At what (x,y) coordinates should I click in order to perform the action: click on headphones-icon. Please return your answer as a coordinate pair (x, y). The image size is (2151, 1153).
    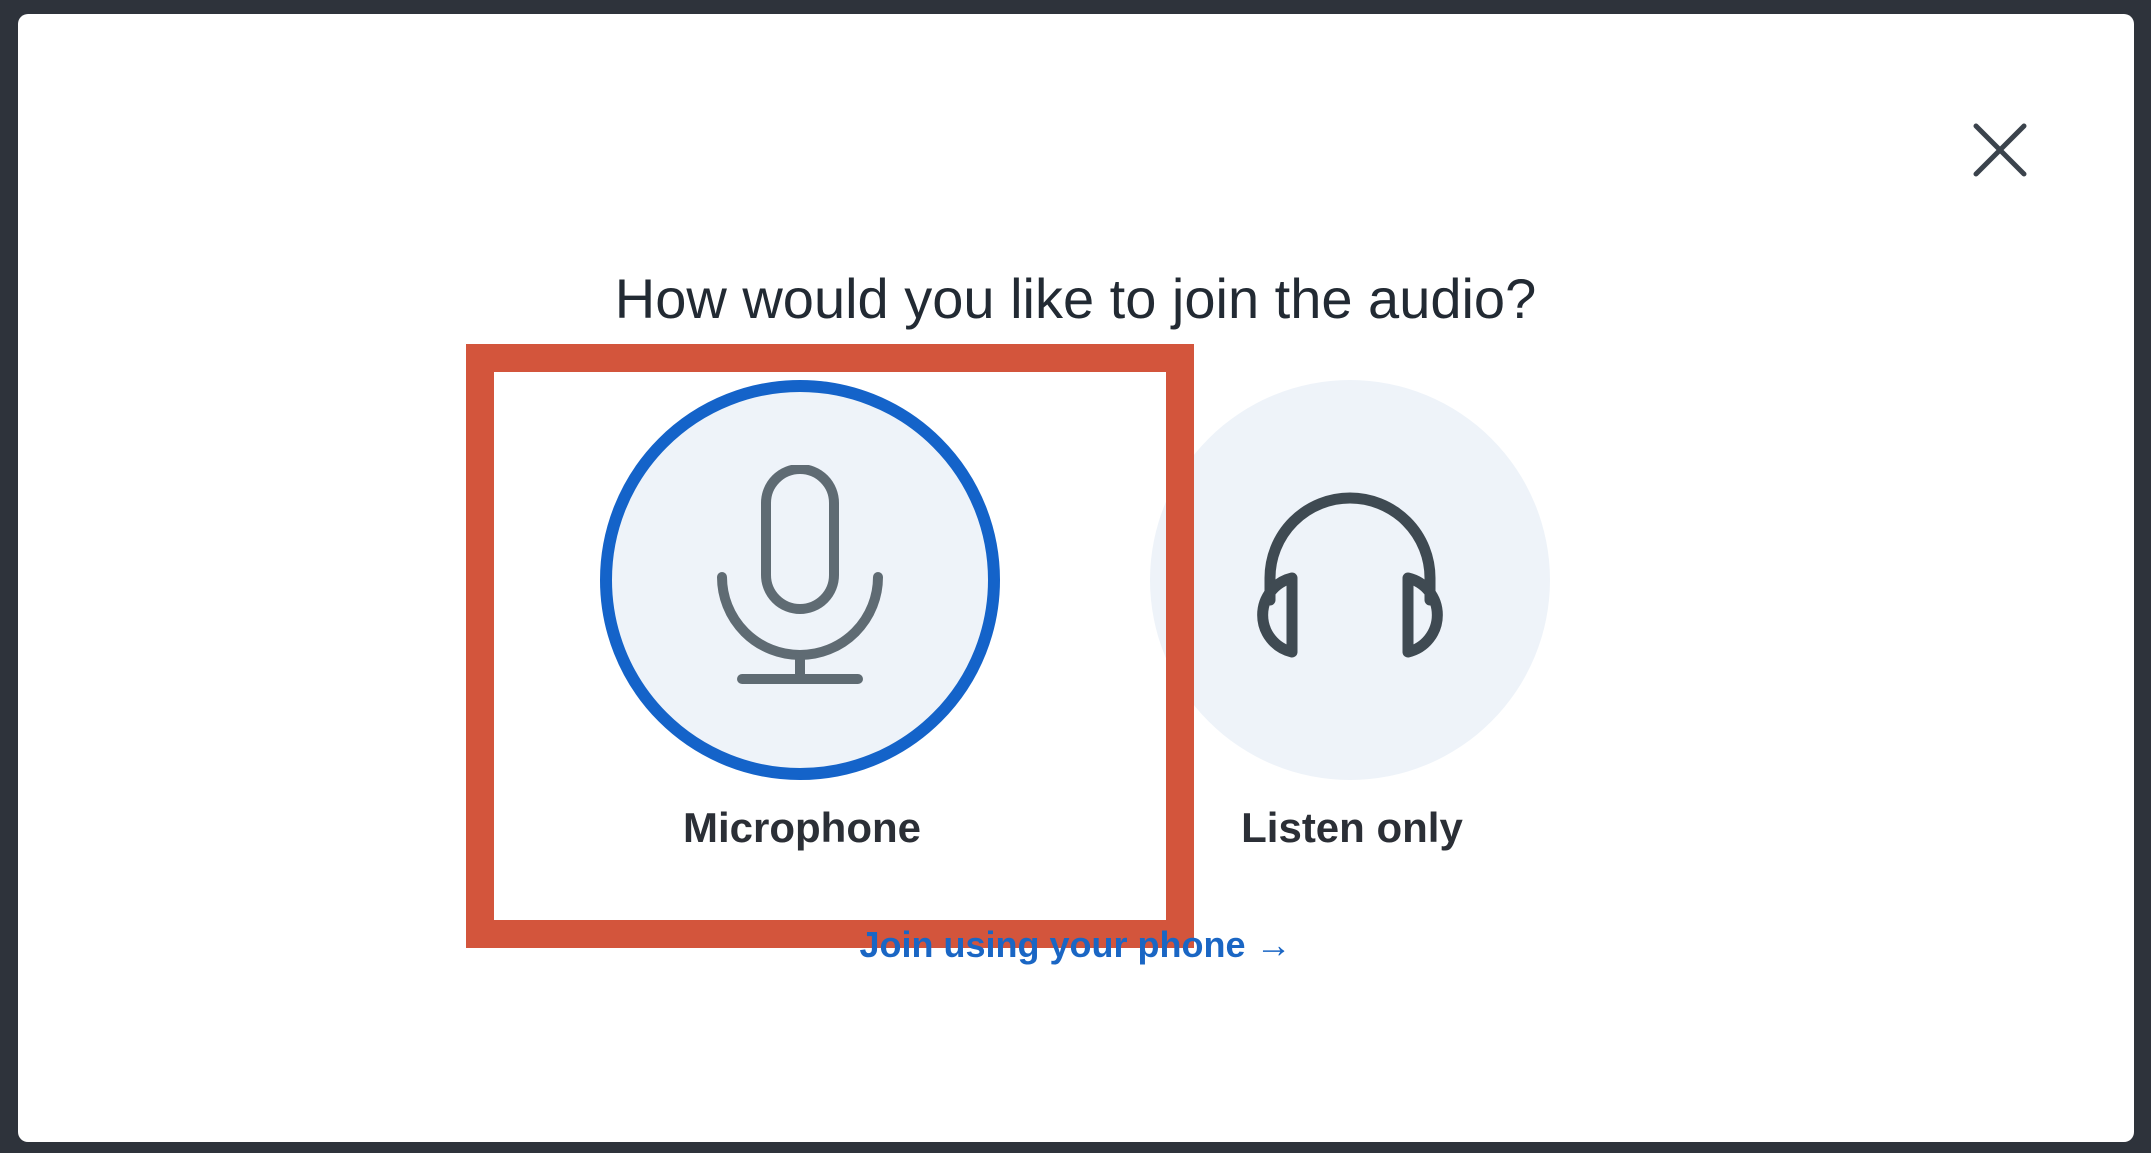
    Looking at the image, I should click on (1350, 575).